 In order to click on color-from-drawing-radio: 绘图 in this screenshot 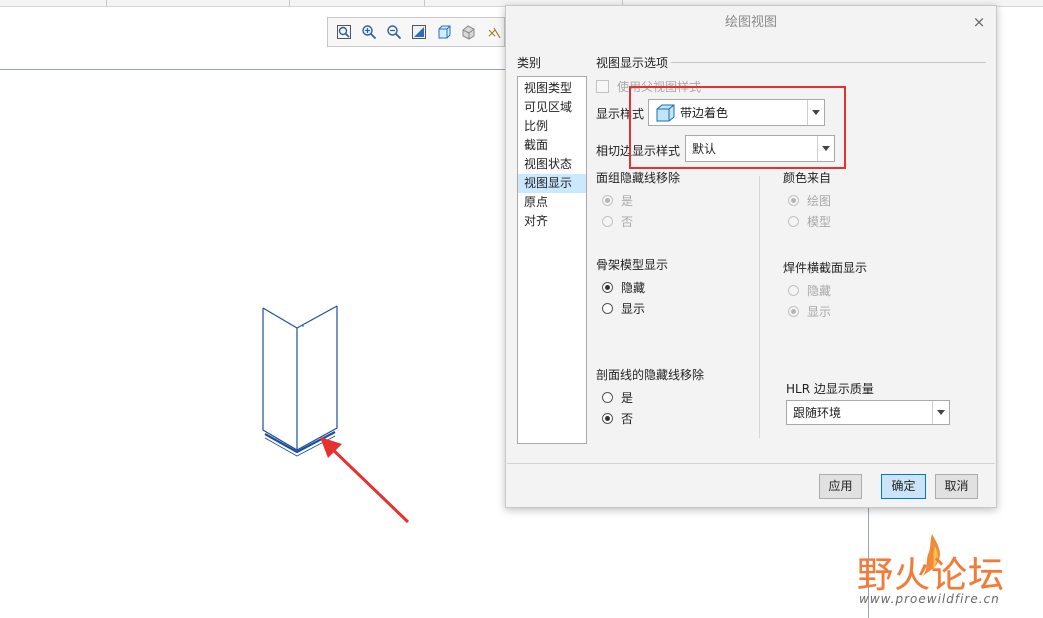, I will do `click(809, 200)`.